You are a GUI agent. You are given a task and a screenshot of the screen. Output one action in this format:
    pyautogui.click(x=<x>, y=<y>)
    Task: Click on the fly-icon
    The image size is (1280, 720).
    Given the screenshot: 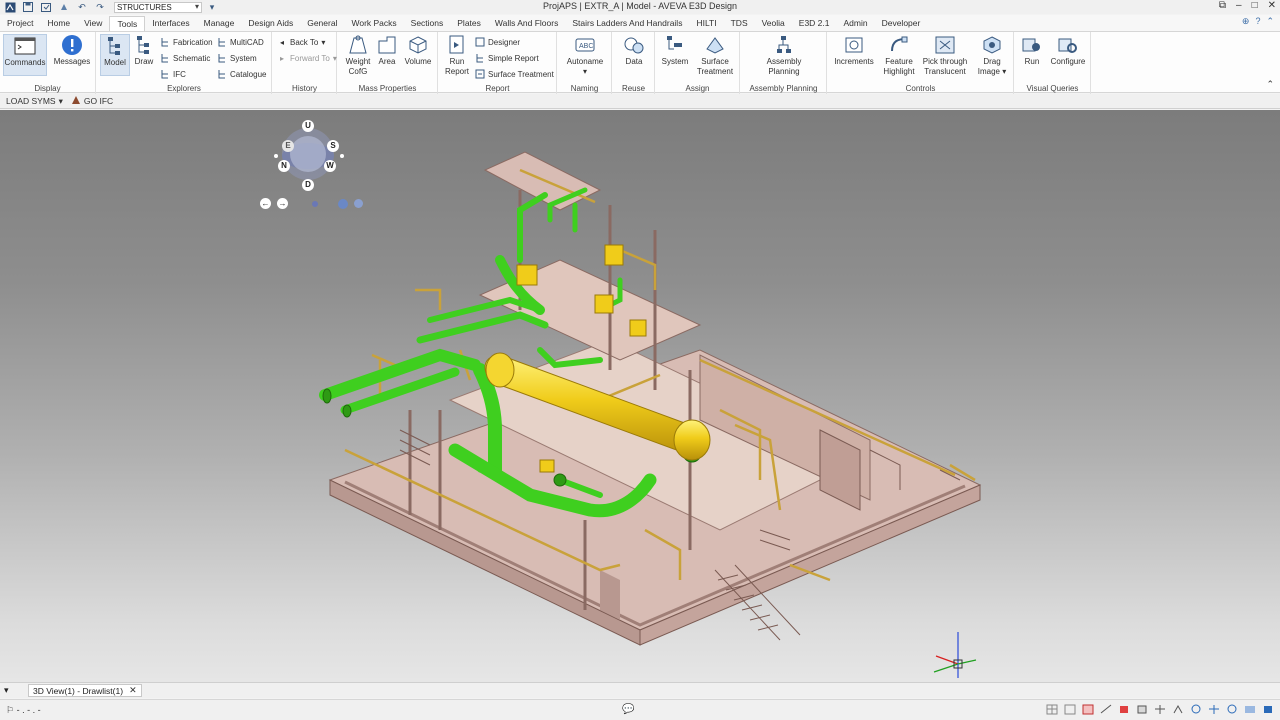 What is the action you would take?
    pyautogui.click(x=1196, y=709)
    